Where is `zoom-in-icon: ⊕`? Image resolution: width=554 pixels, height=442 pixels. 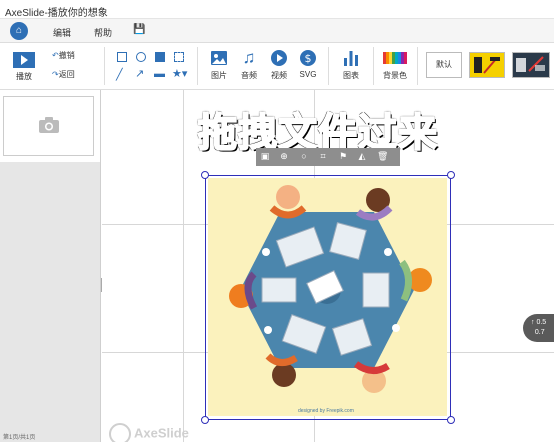
zoom-in-icon: ⊕ is located at coordinates (284, 156).